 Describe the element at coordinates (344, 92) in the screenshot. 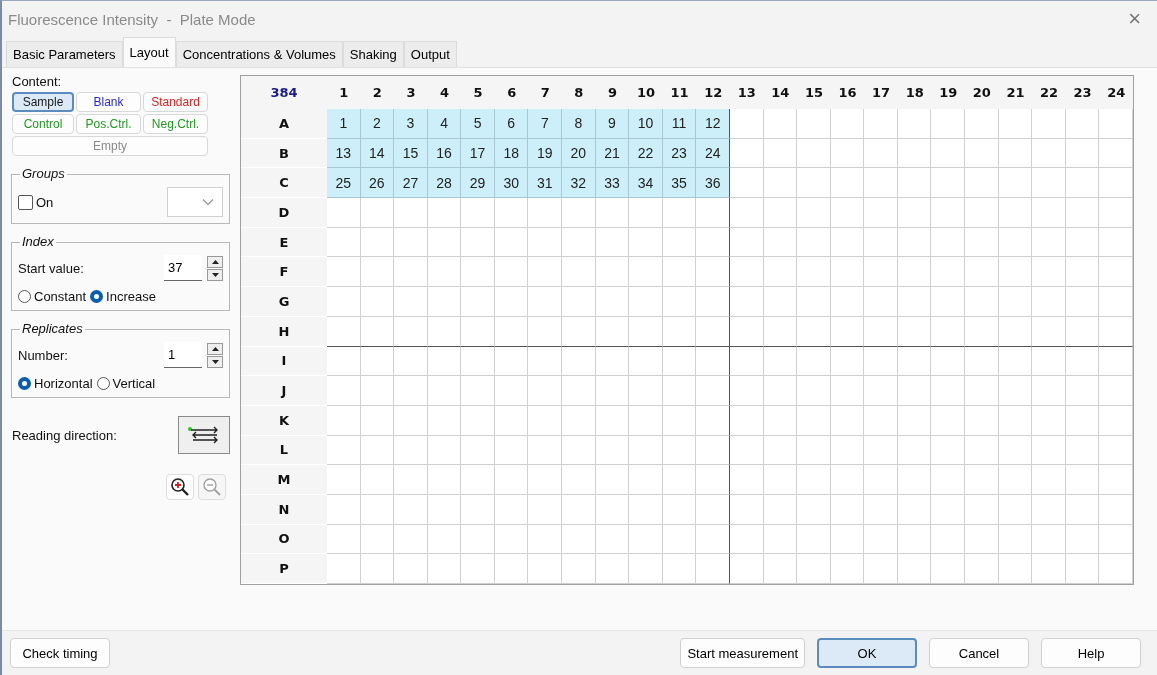

I see `column-header: 1` at that location.